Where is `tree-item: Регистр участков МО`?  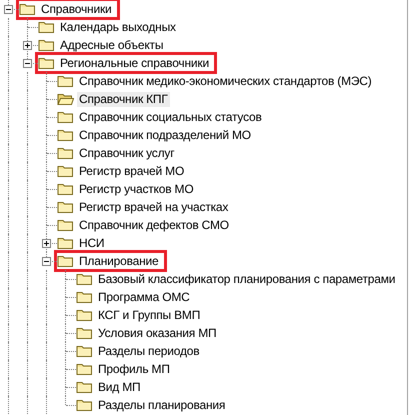 tree-item: Регистр участков МО is located at coordinates (136, 189).